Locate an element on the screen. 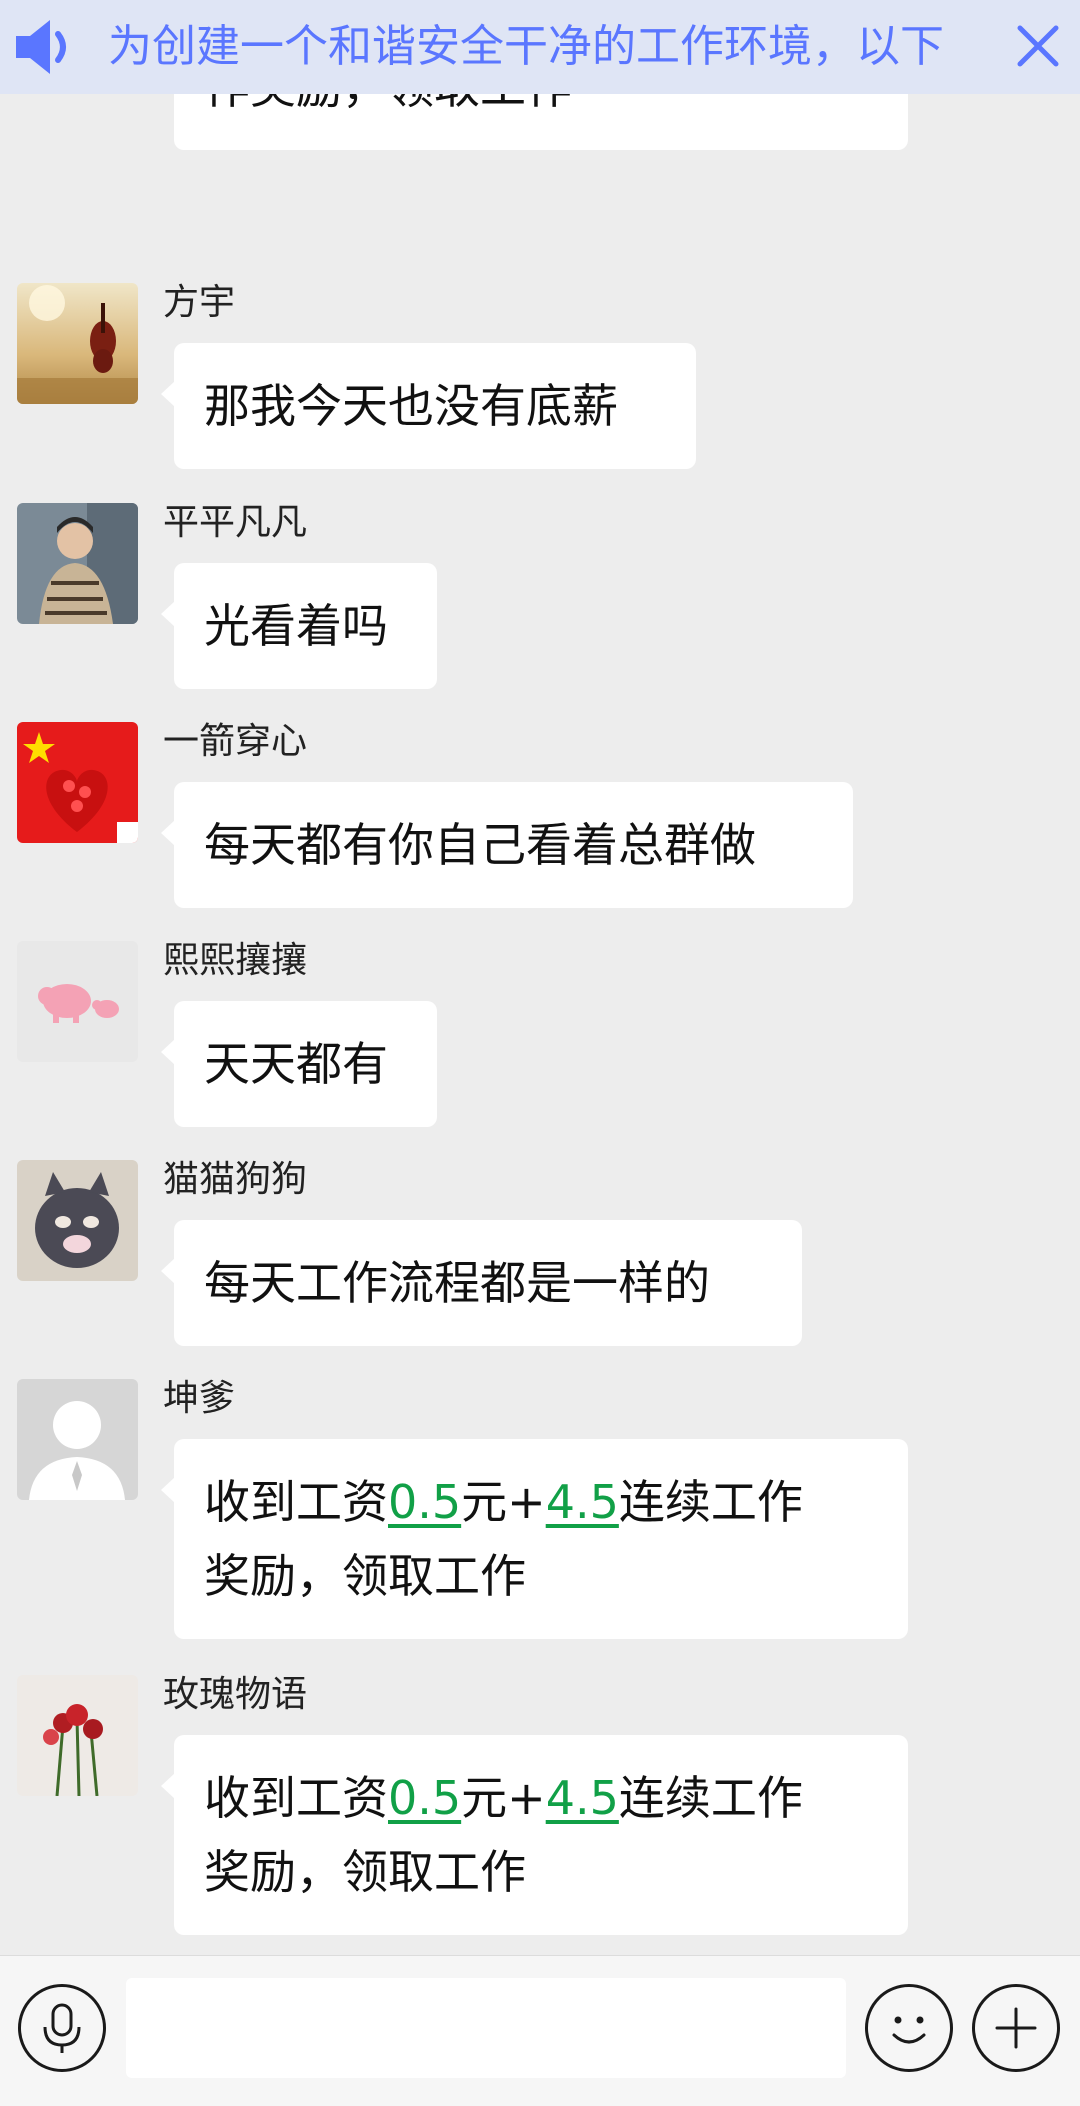 The height and width of the screenshot is (2106, 1080). elephant-avatar-icon is located at coordinates (77, 1001).